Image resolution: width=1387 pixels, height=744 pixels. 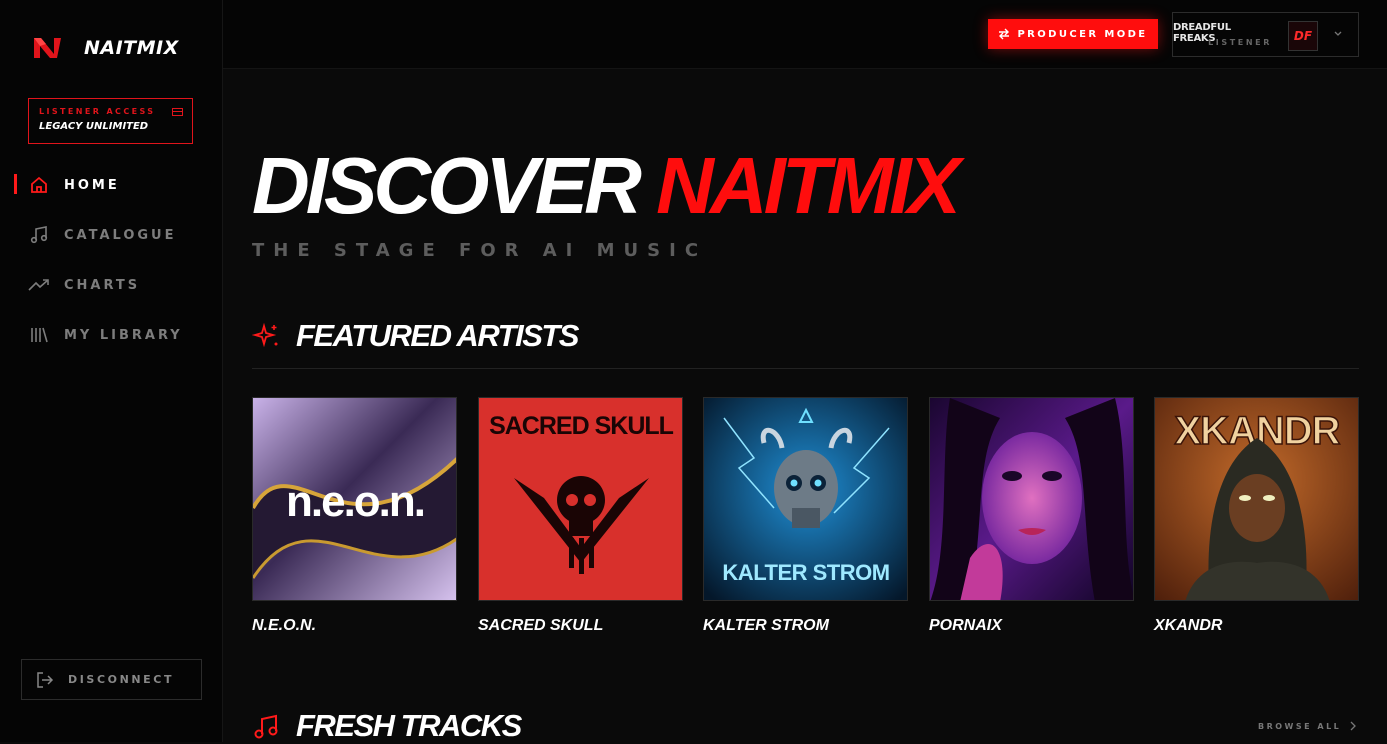 What do you see at coordinates (131, 48) in the screenshot?
I see `app-name: NAITMIX` at bounding box center [131, 48].